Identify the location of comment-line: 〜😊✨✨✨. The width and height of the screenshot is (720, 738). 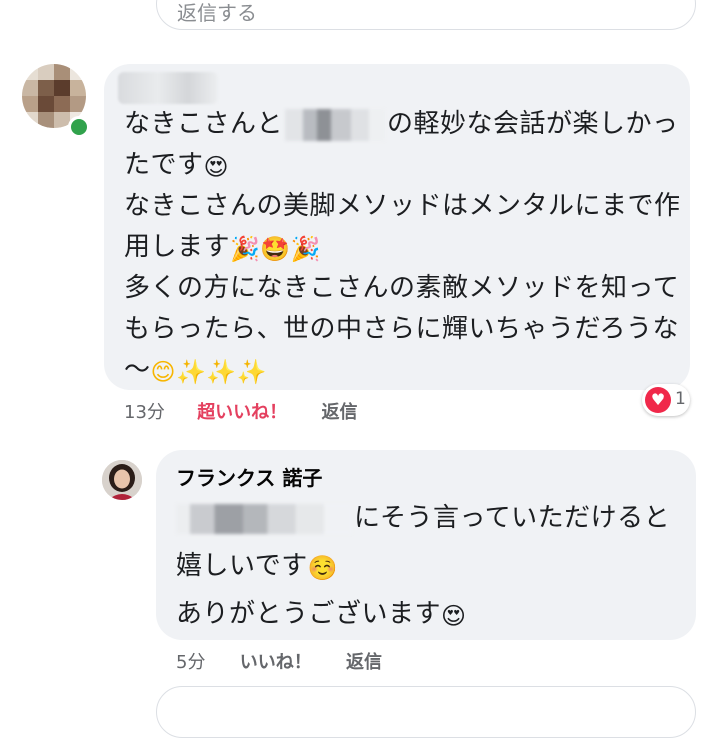
(196, 370).